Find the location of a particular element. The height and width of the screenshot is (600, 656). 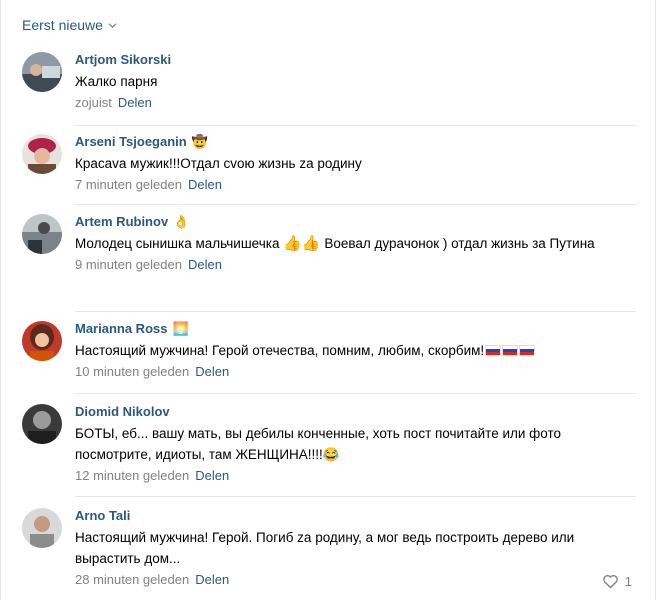

status-emoji: 👌 is located at coordinates (181, 221).